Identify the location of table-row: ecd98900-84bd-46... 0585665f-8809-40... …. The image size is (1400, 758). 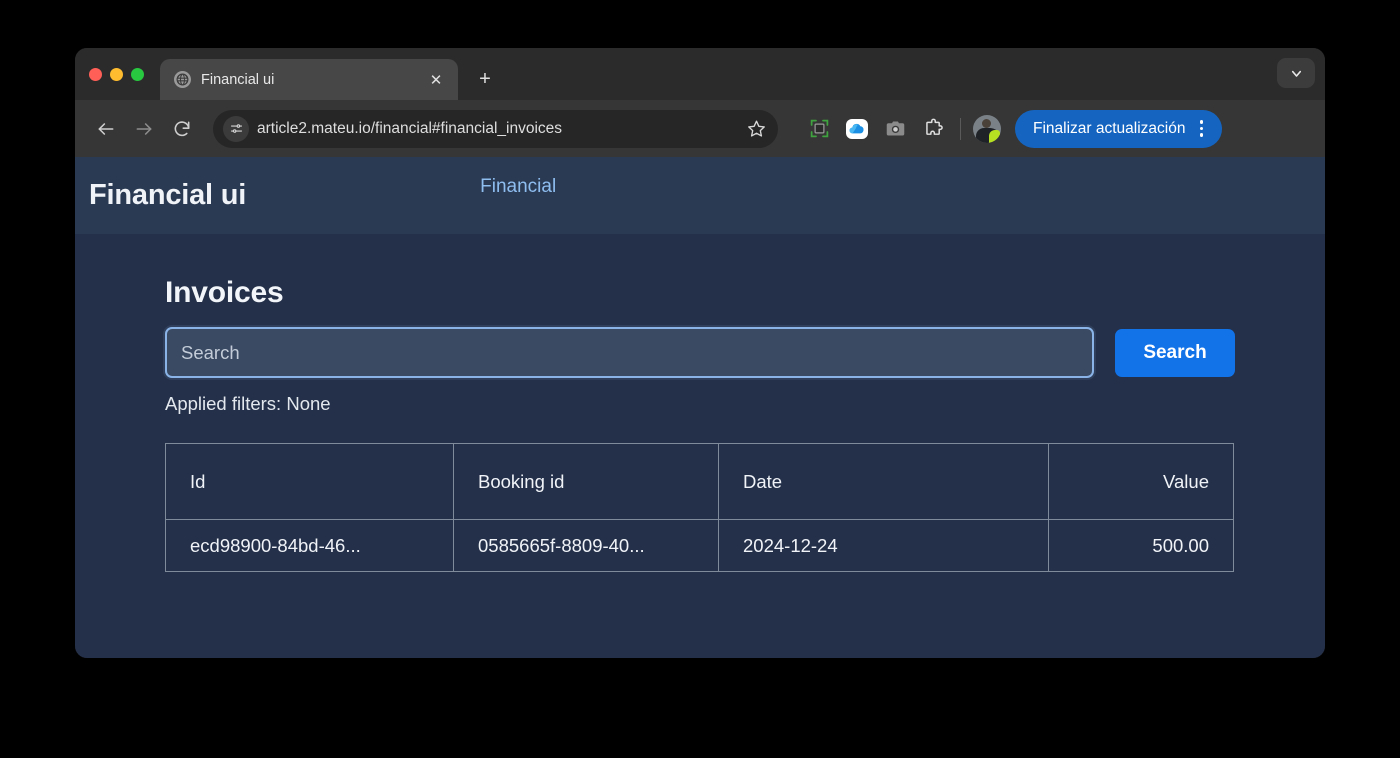
(699, 545).